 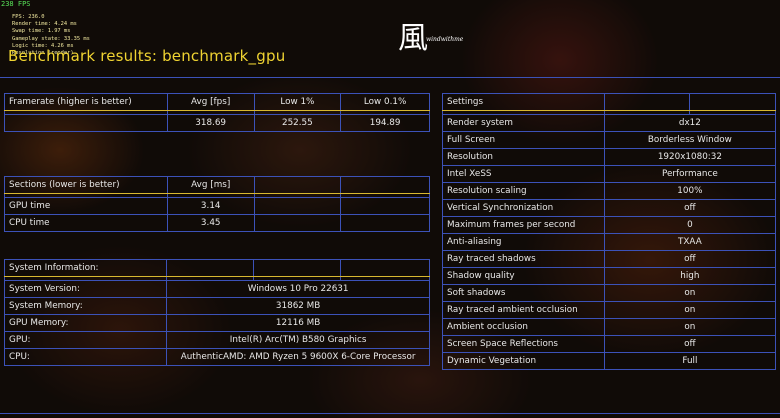 What do you see at coordinates (85, 323) in the screenshot?
I see `gpu-memory-label: GPU Memory:` at bounding box center [85, 323].